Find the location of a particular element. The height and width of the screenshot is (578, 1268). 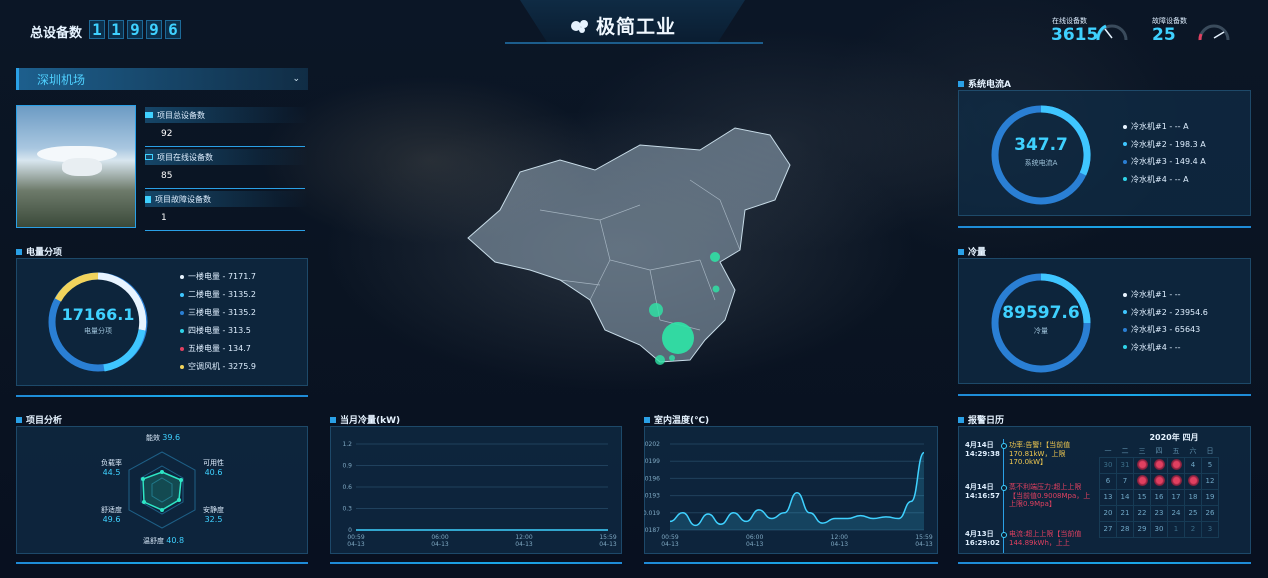

total-devices-counter: 11996 is located at coordinates (136, 29).